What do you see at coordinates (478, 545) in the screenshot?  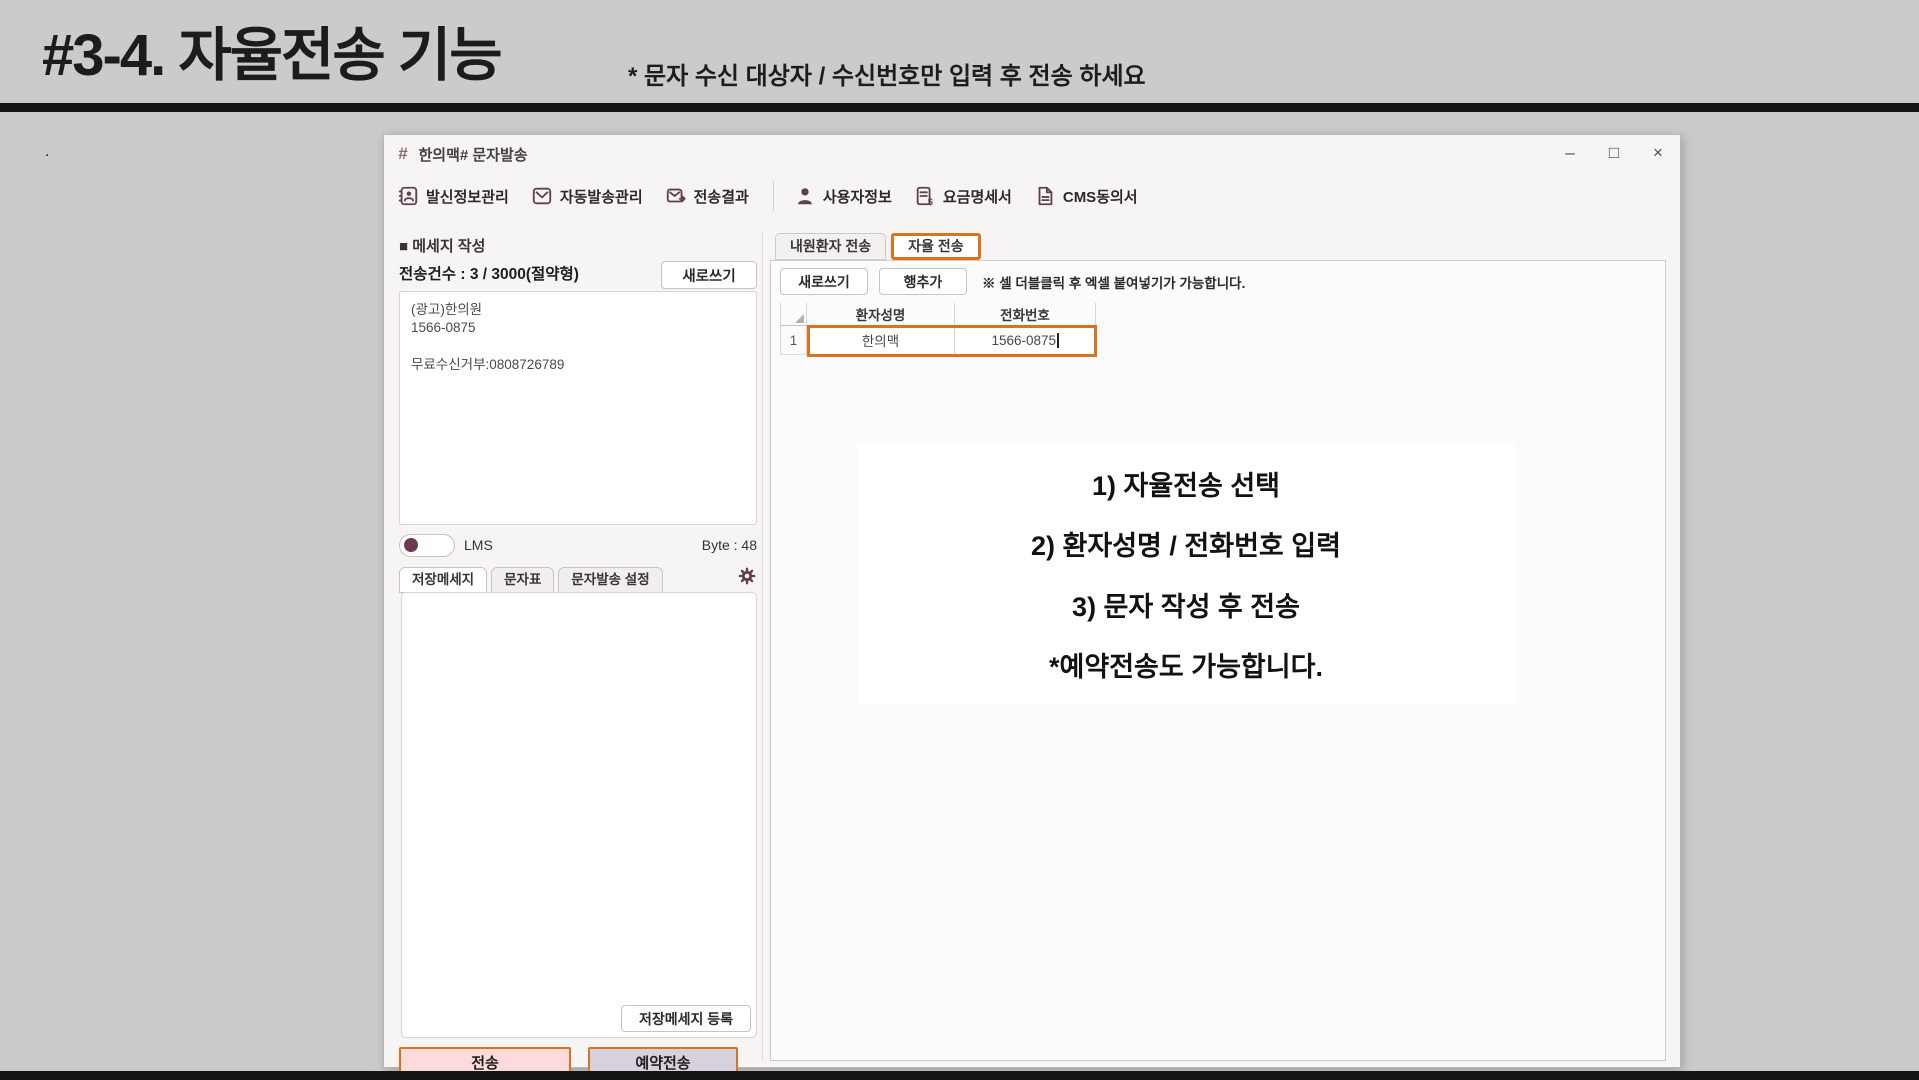 I see `lms-label: LMS` at bounding box center [478, 545].